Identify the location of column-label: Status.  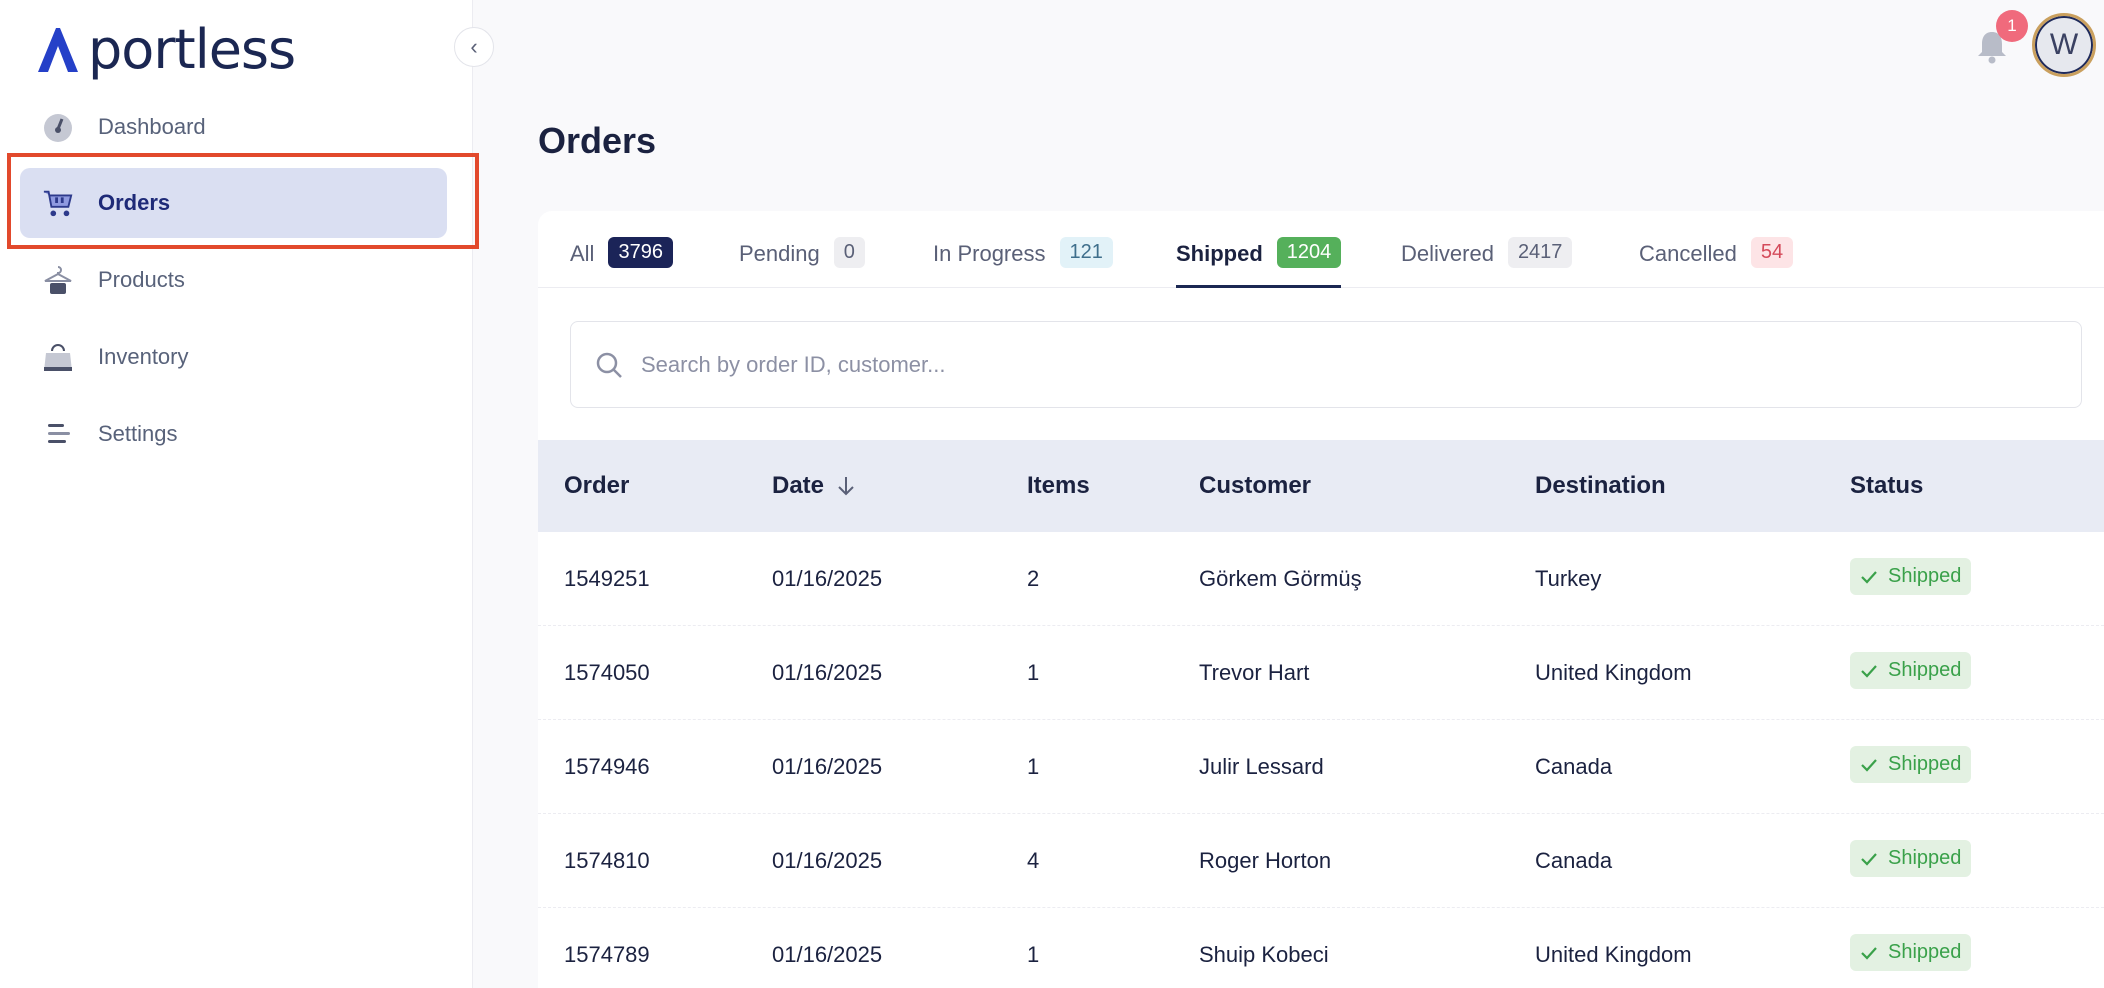
(1887, 485).